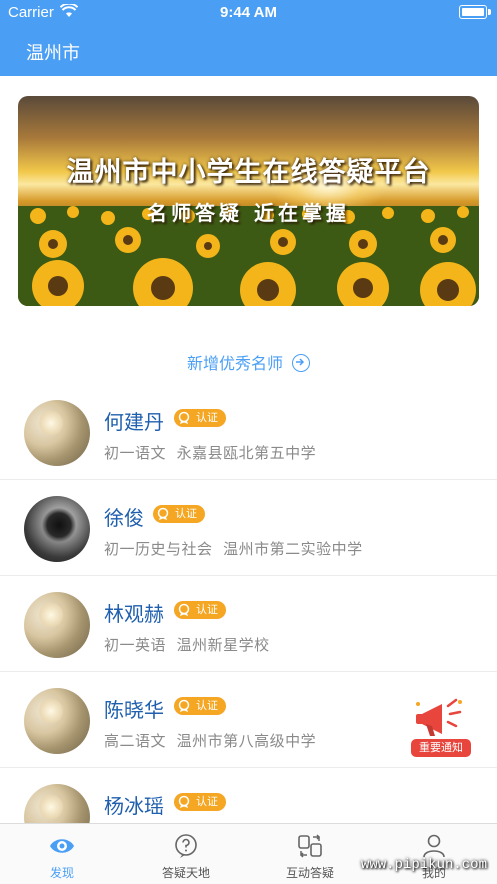 The width and height of the screenshot is (497, 884). What do you see at coordinates (134, 710) in the screenshot?
I see `teacher-name: 陈晓华` at bounding box center [134, 710].